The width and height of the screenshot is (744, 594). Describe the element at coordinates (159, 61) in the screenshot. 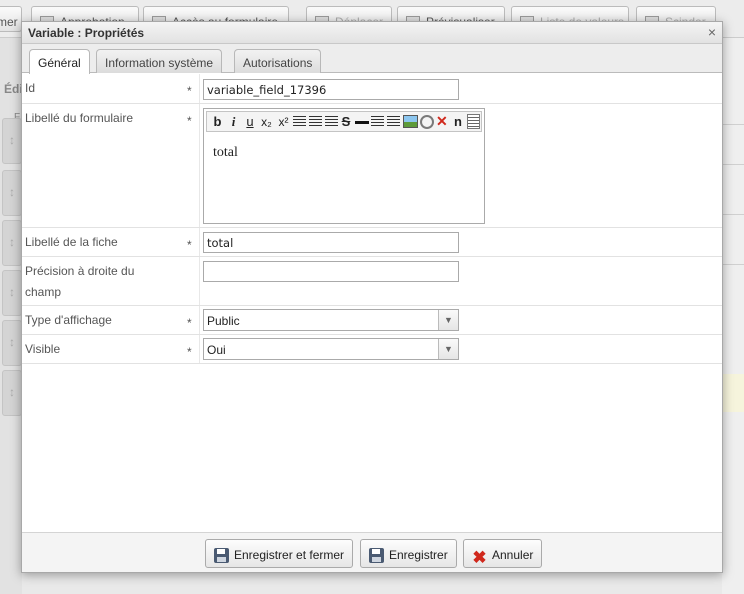

I see `tab-system-info: Information système` at that location.